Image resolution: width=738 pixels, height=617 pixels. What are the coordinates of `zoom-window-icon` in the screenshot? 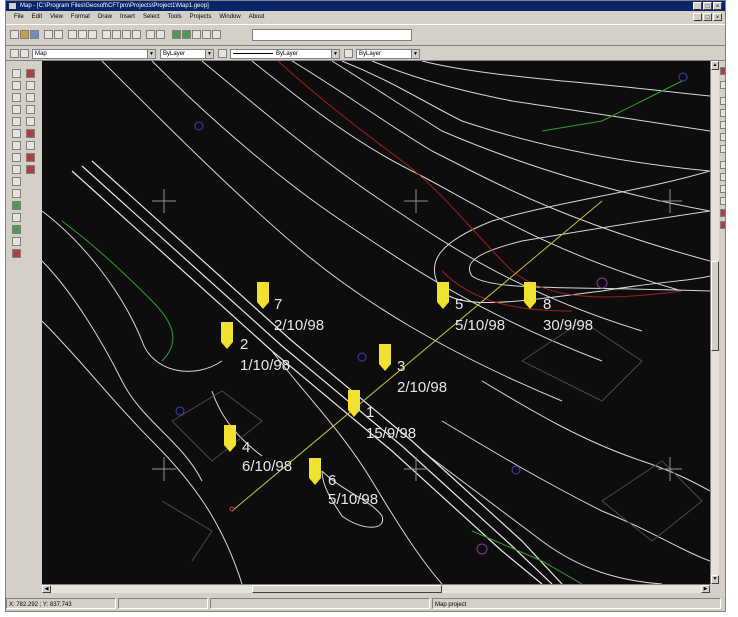 It's located at (150, 34).